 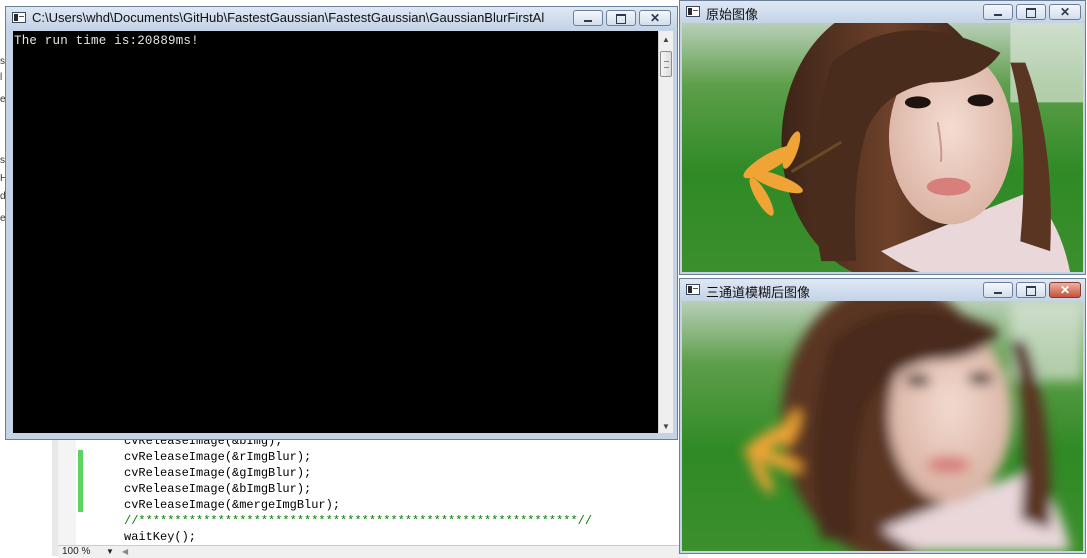 What do you see at coordinates (232, 505) in the screenshot?
I see `code-line: cvReleaseImage(&mergeImgBlur);` at bounding box center [232, 505].